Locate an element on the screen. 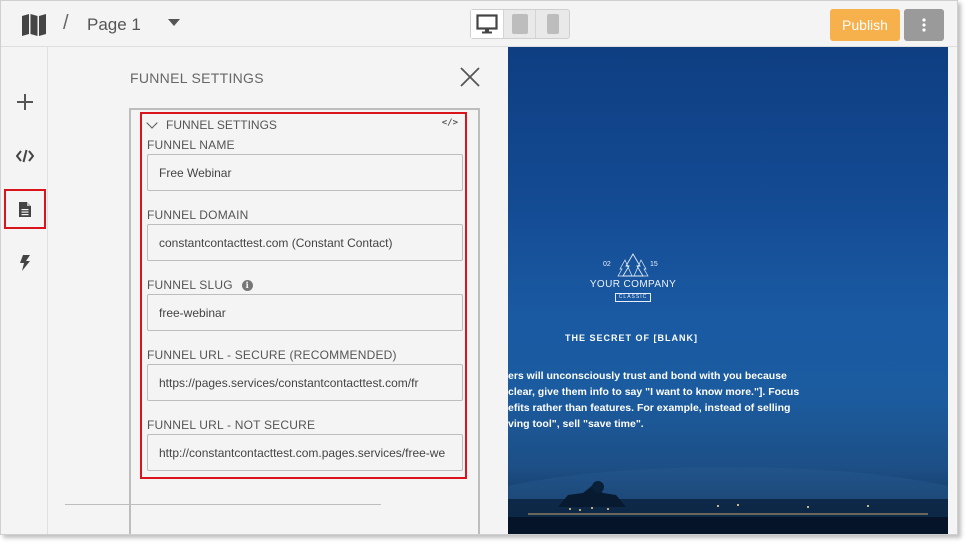 The image size is (968, 545). divider is located at coordinates (223, 504).